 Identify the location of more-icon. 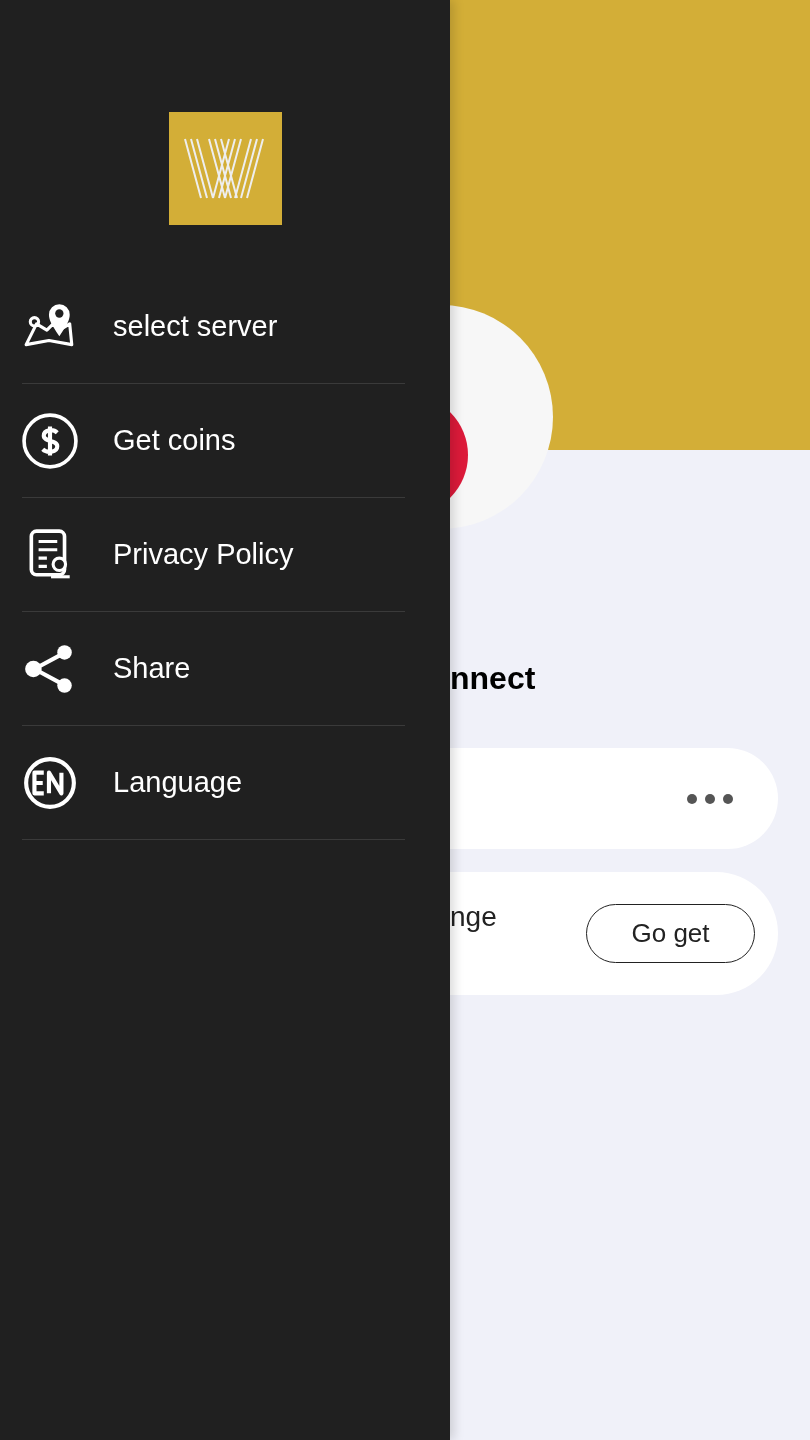
(710, 798).